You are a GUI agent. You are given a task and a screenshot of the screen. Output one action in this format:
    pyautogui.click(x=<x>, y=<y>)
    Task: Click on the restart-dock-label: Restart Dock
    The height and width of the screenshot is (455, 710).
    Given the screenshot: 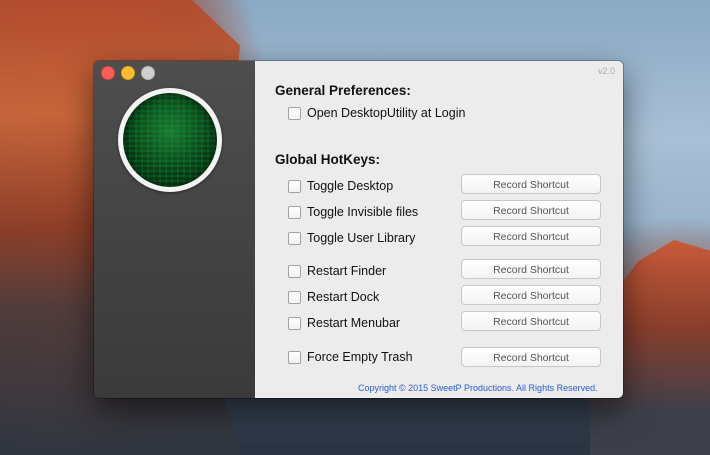 What is the action you would take?
    pyautogui.click(x=343, y=297)
    